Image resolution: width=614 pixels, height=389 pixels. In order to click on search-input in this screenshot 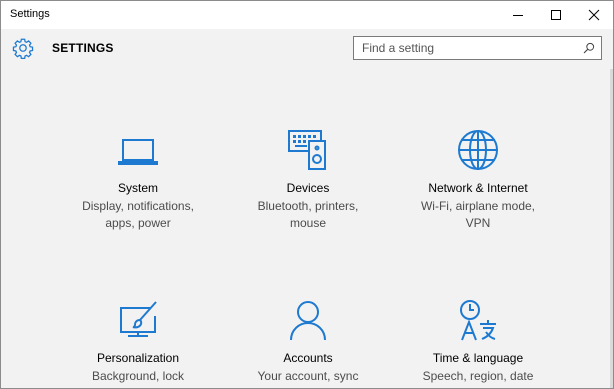, I will do `click(468, 48)`.